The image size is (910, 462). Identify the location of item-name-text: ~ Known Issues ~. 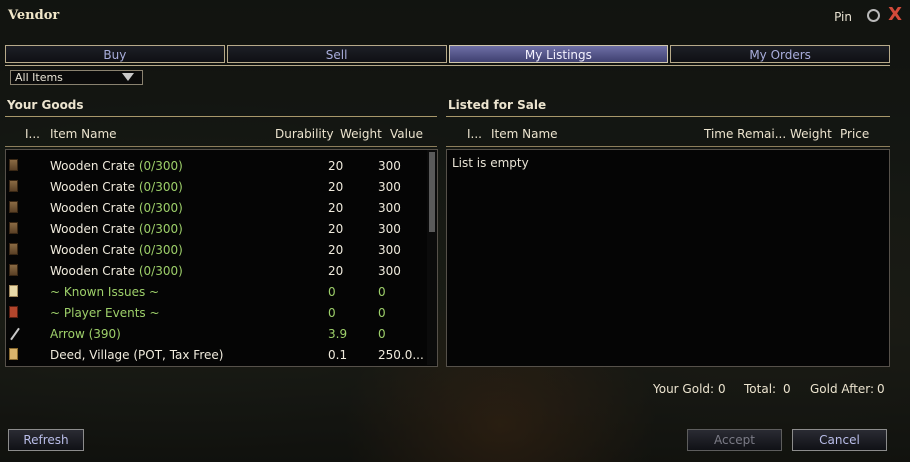
(105, 292).